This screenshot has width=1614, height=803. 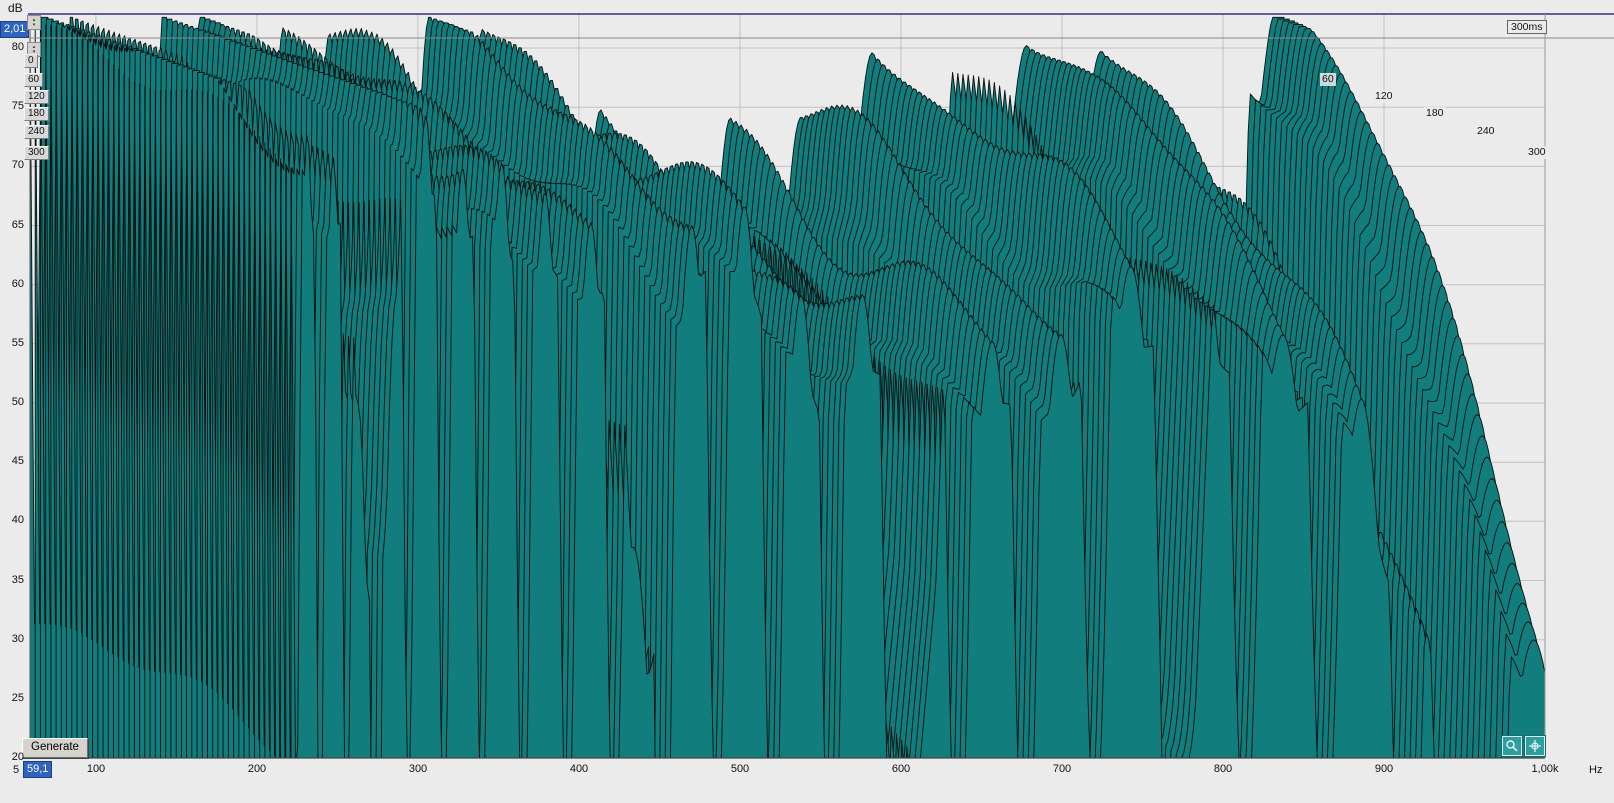 What do you see at coordinates (17, 225) in the screenshot?
I see `y-tick-label: 65` at bounding box center [17, 225].